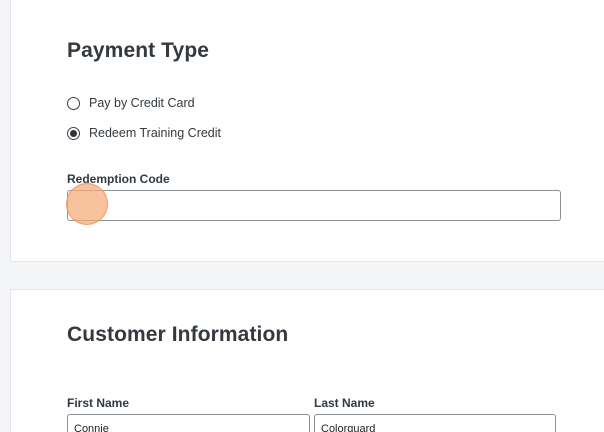 The height and width of the screenshot is (432, 604). Describe the element at coordinates (73, 103) in the screenshot. I see `radio-unselected-icon` at that location.